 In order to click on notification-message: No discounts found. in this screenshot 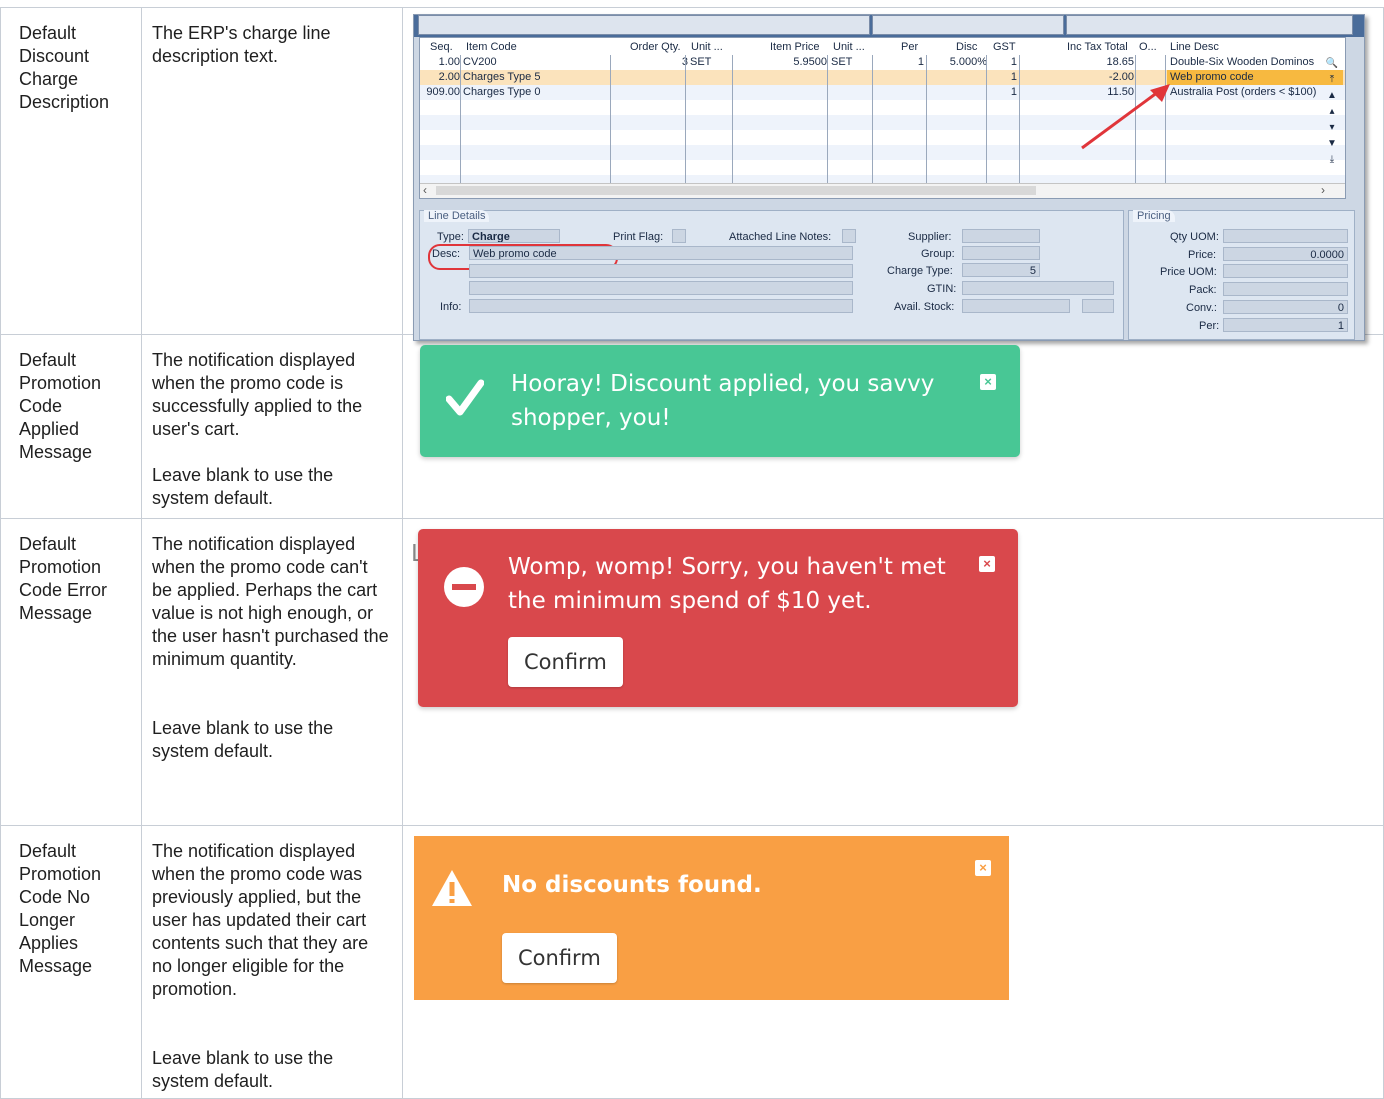, I will do `click(632, 885)`.